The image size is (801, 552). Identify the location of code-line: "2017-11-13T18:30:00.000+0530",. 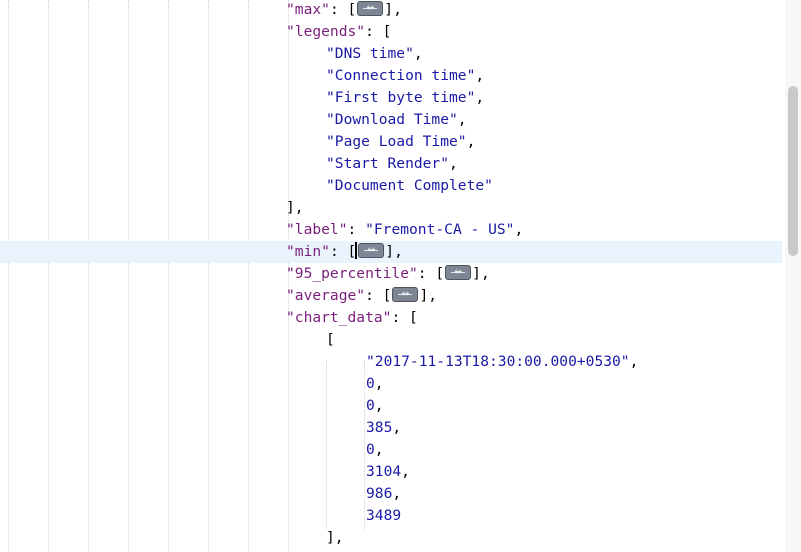
(502, 362).